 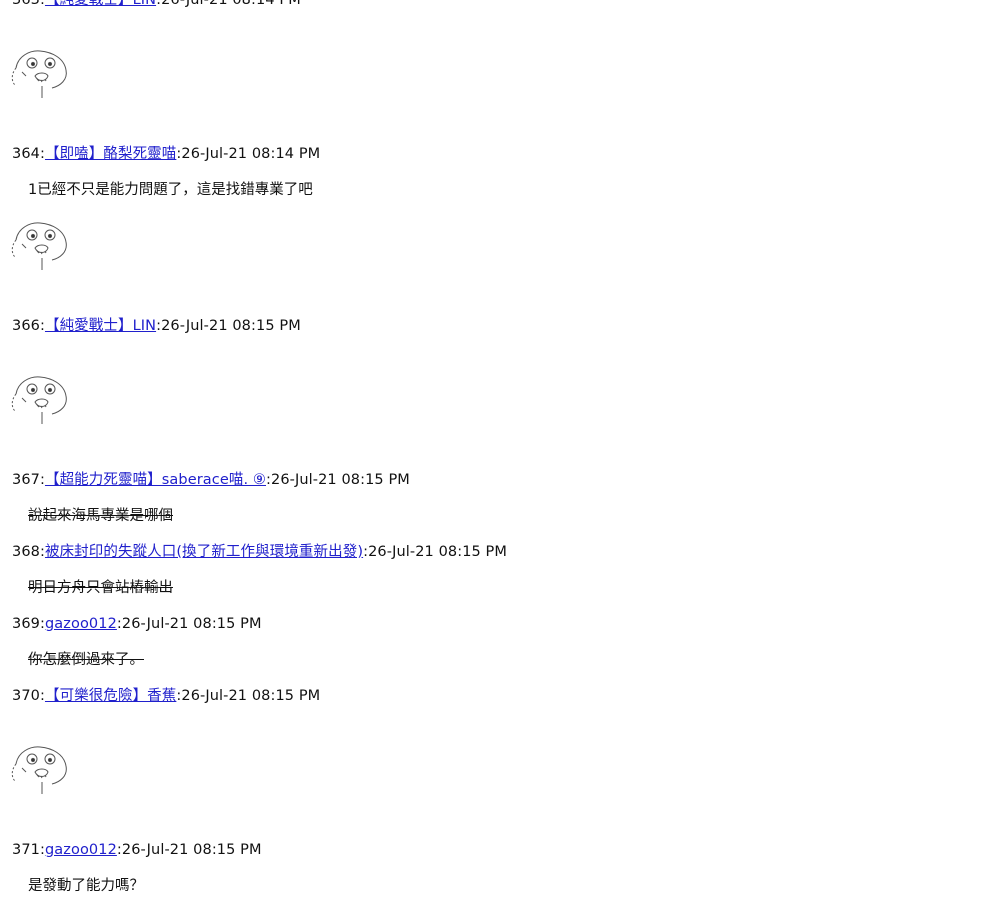 What do you see at coordinates (100, 516) in the screenshot?
I see `post-body: 說起來海馬專業是哪個` at bounding box center [100, 516].